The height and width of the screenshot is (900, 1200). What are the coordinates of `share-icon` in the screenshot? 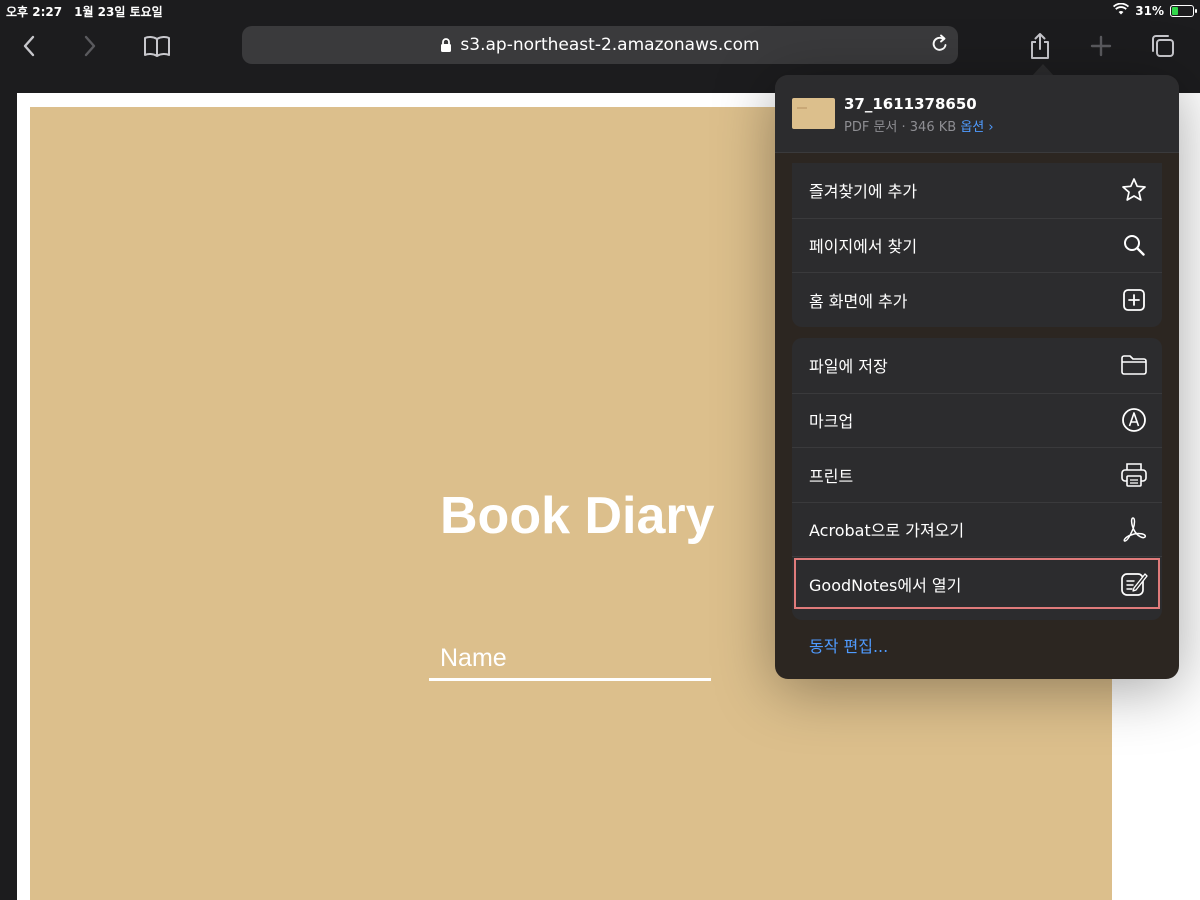 It's located at (1040, 46).